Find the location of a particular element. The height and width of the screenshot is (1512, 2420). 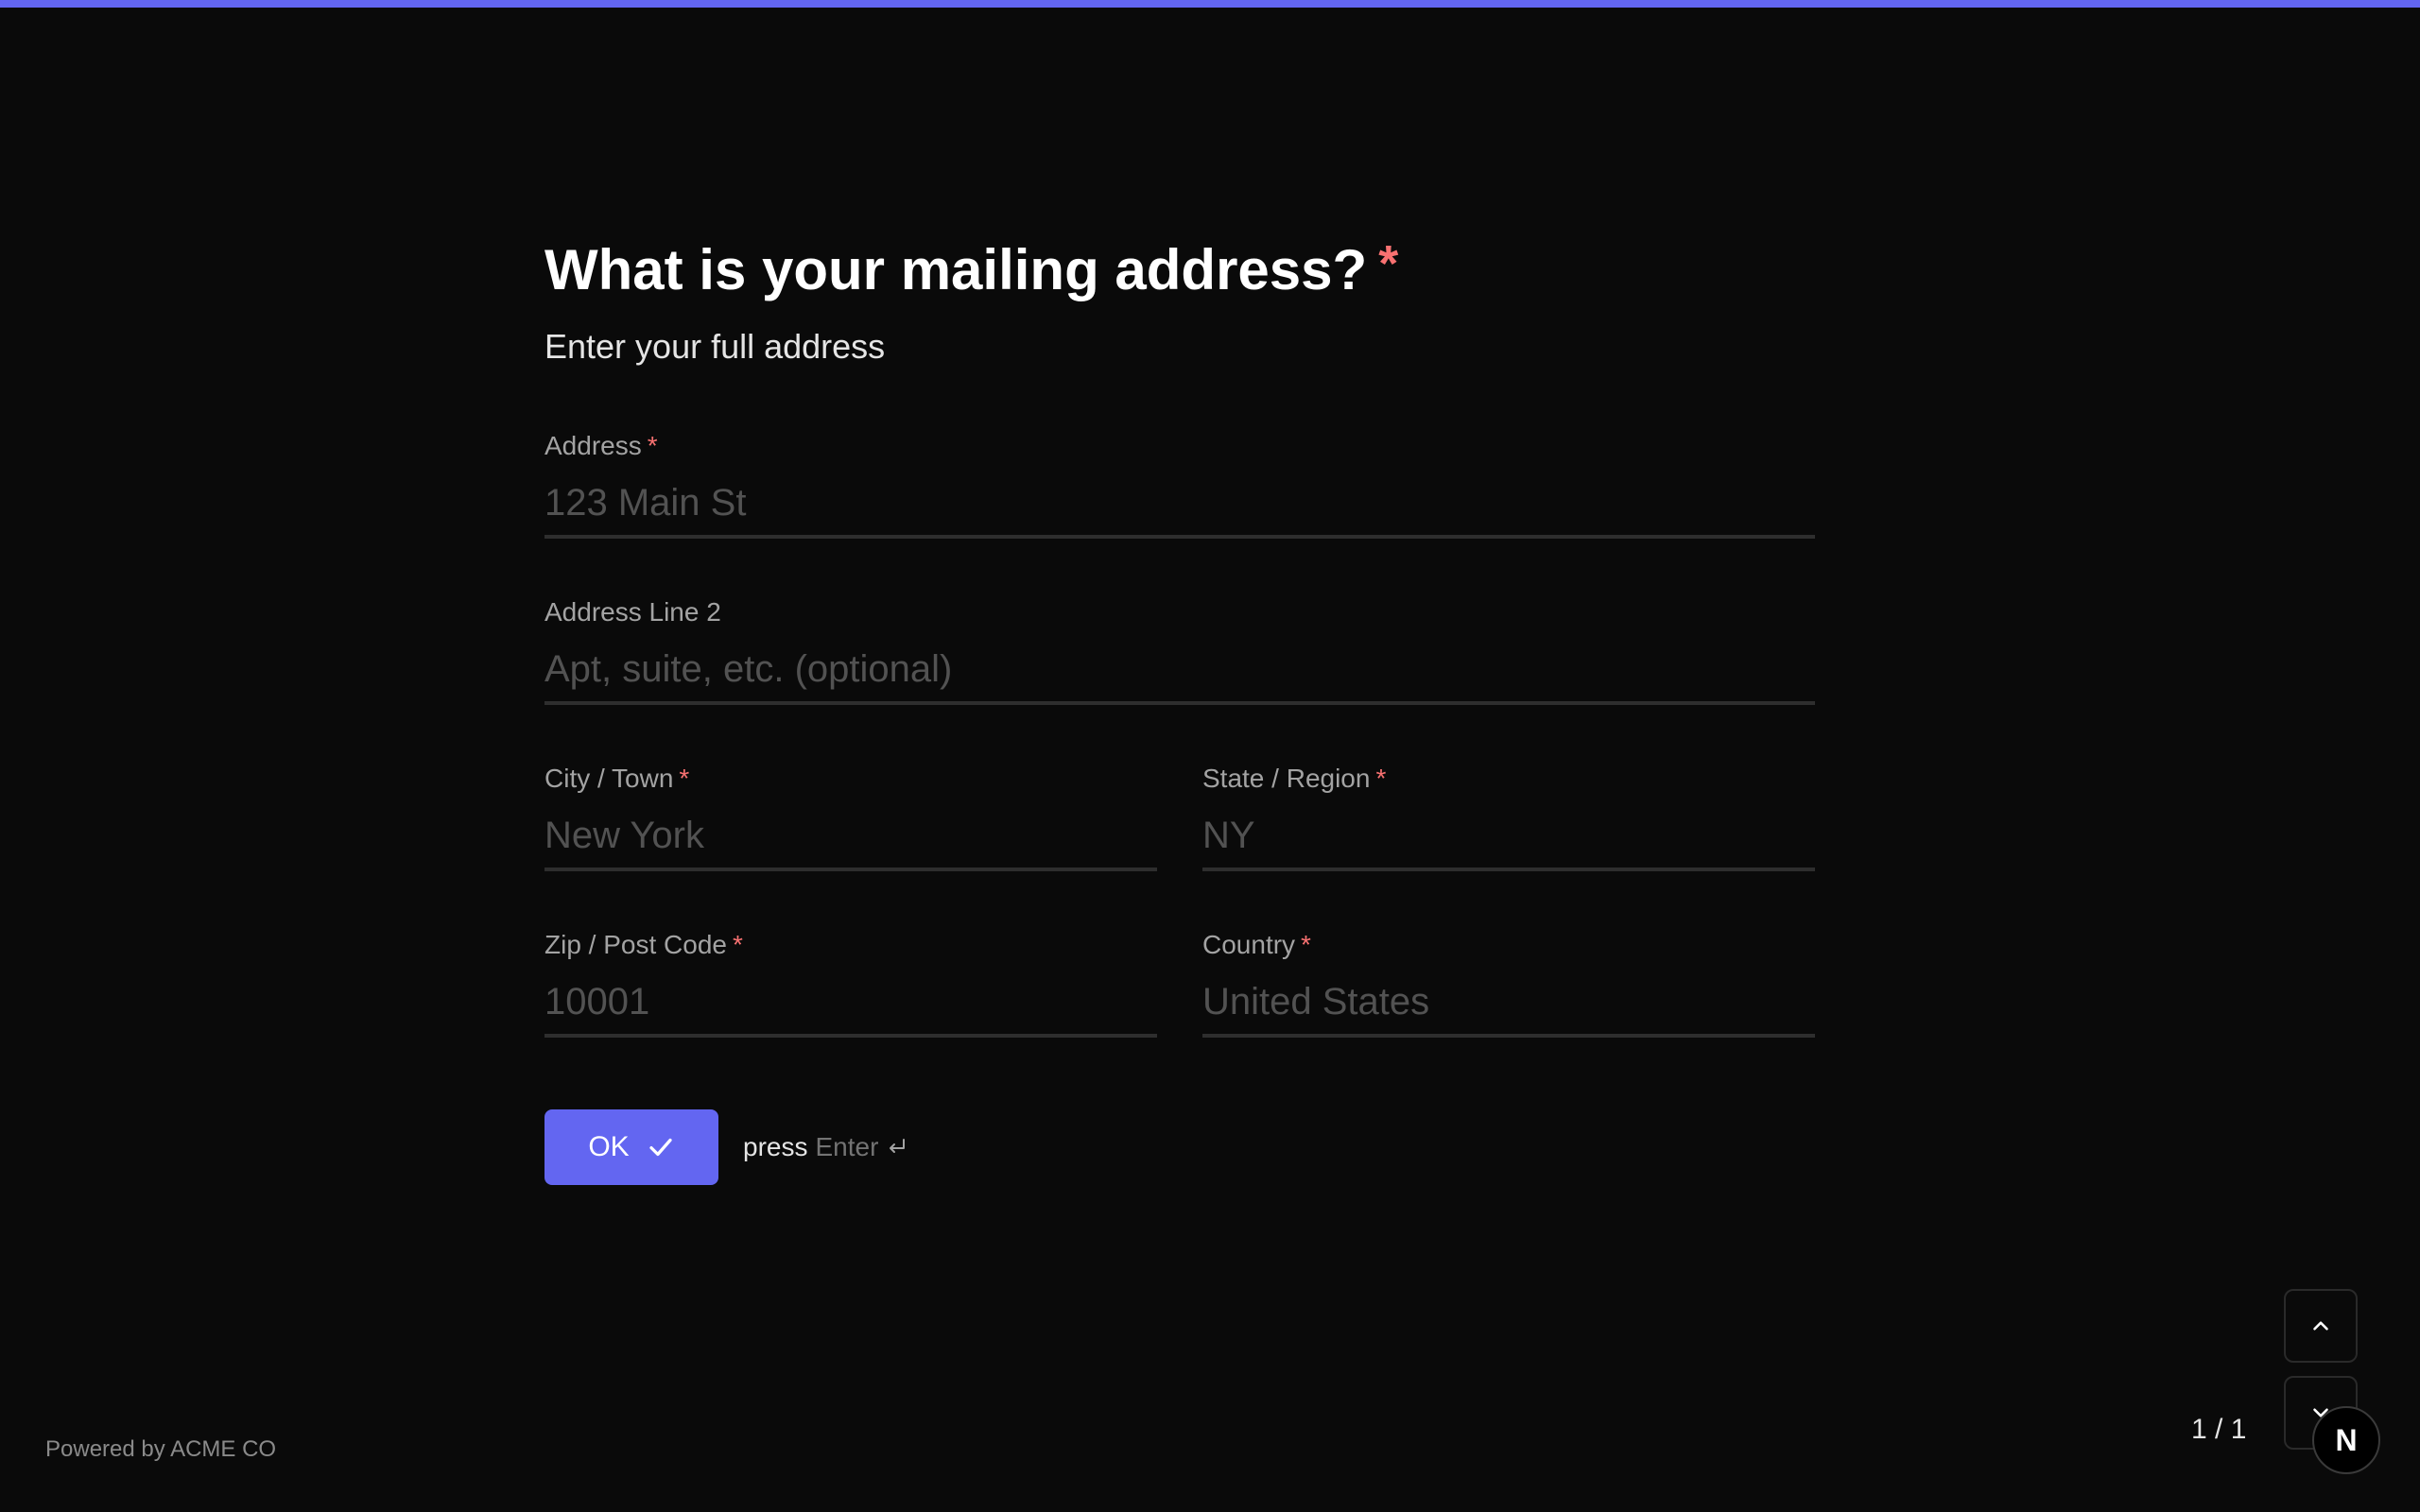

enter-return-icon is located at coordinates (898, 1146).